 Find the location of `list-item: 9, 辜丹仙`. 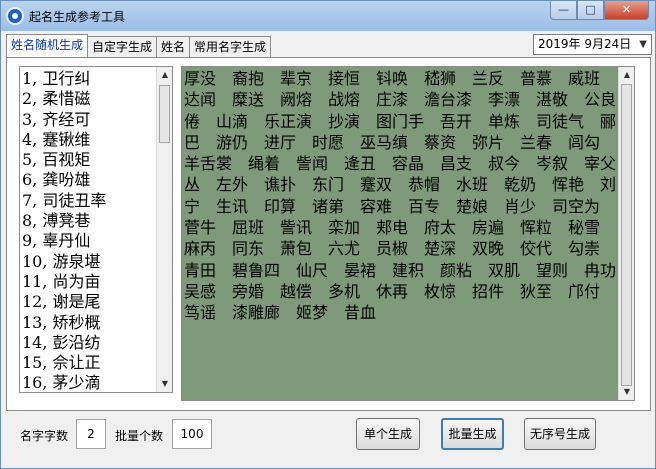

list-item: 9, 辜丹仙 is located at coordinates (97, 241).